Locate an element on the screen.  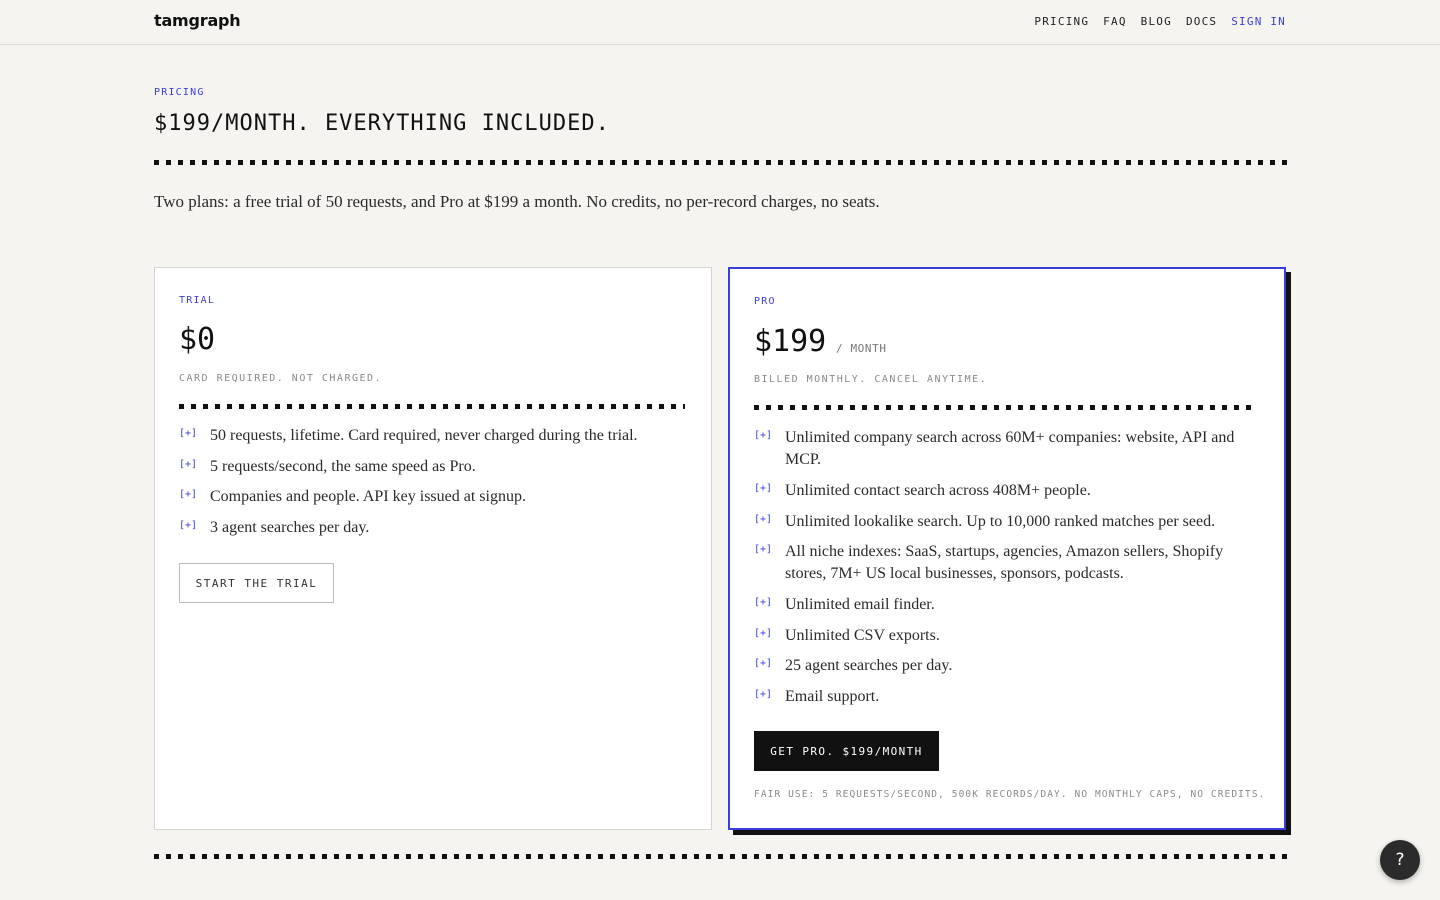
main-nav: PRICING FAQ BLOG DOCS SIGN IN is located at coordinates (1160, 21).